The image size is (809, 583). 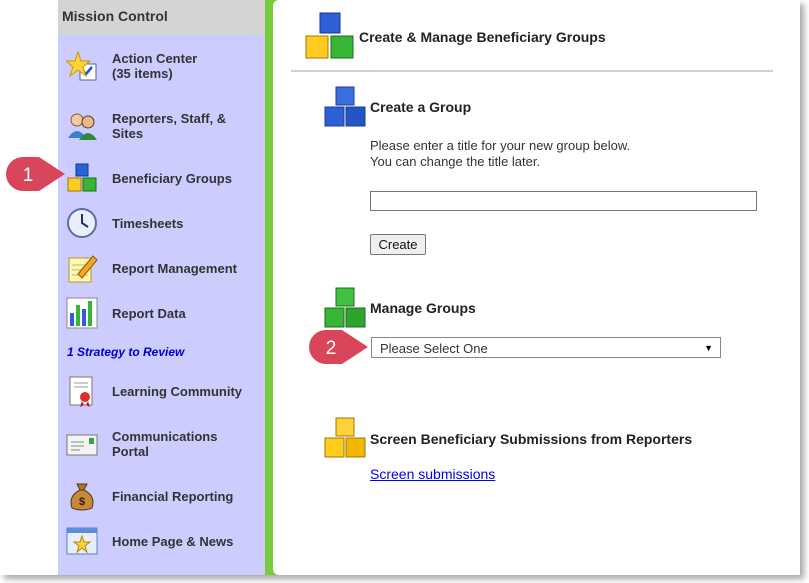 I want to click on sidebar-item-learning-community: Learning Community, so click(x=161, y=391).